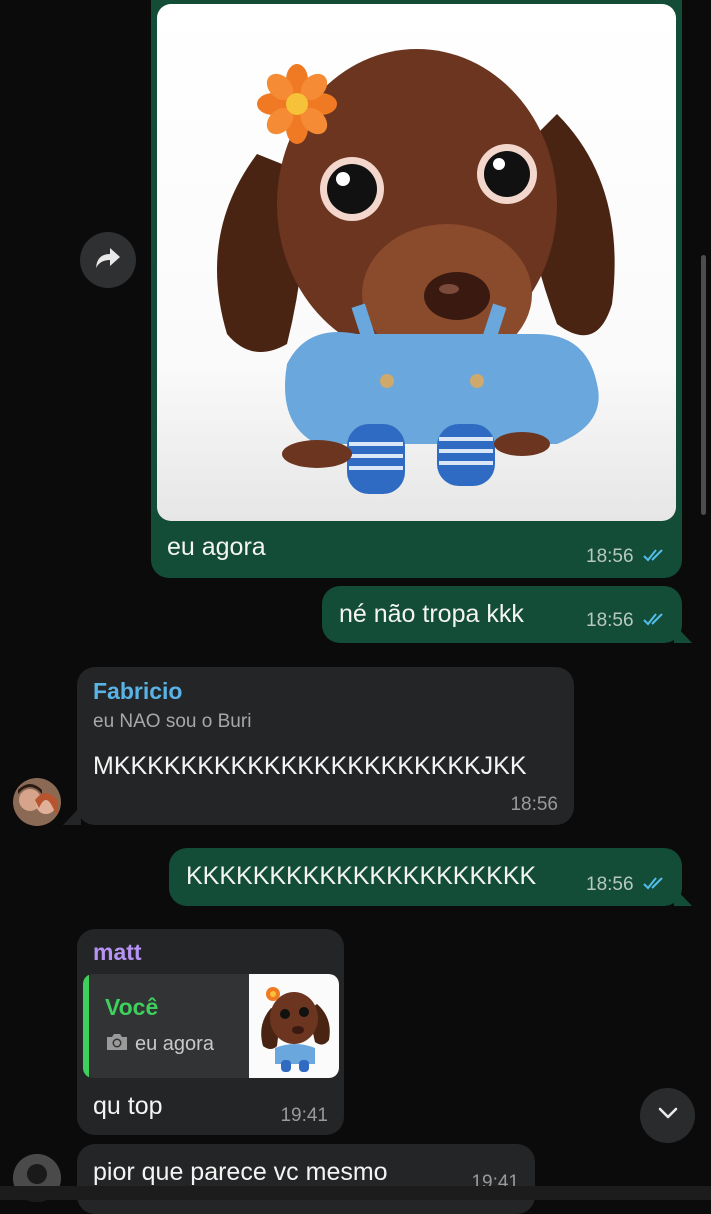 The image size is (711, 1214). What do you see at coordinates (355, 1193) in the screenshot?
I see `bottom-bar` at bounding box center [355, 1193].